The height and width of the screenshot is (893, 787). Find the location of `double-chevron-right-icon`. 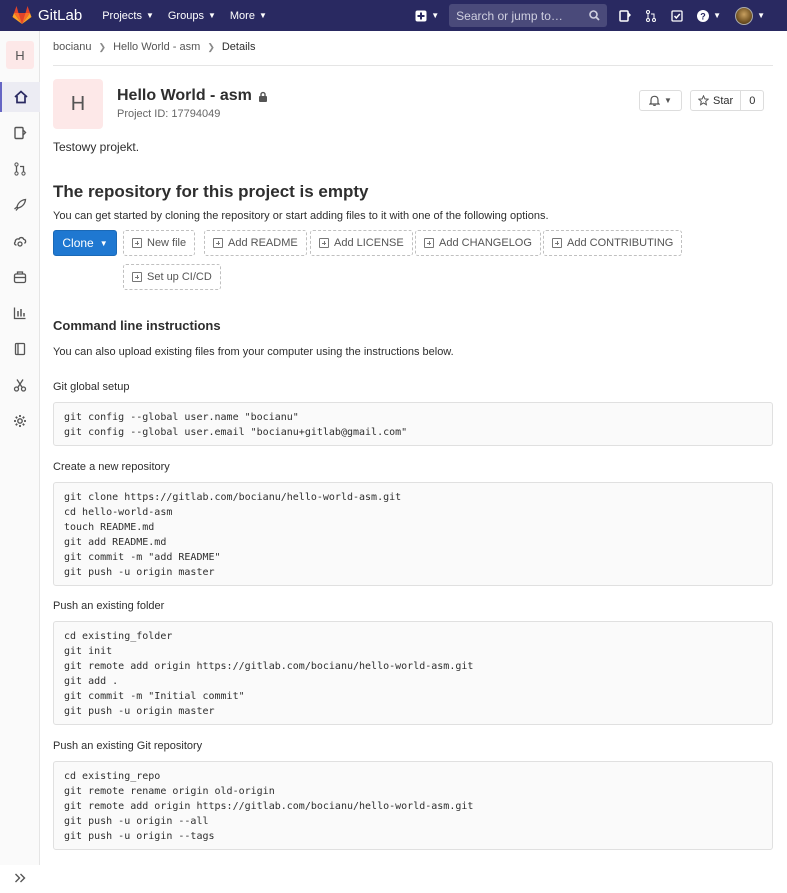

double-chevron-right-icon is located at coordinates (20, 878).